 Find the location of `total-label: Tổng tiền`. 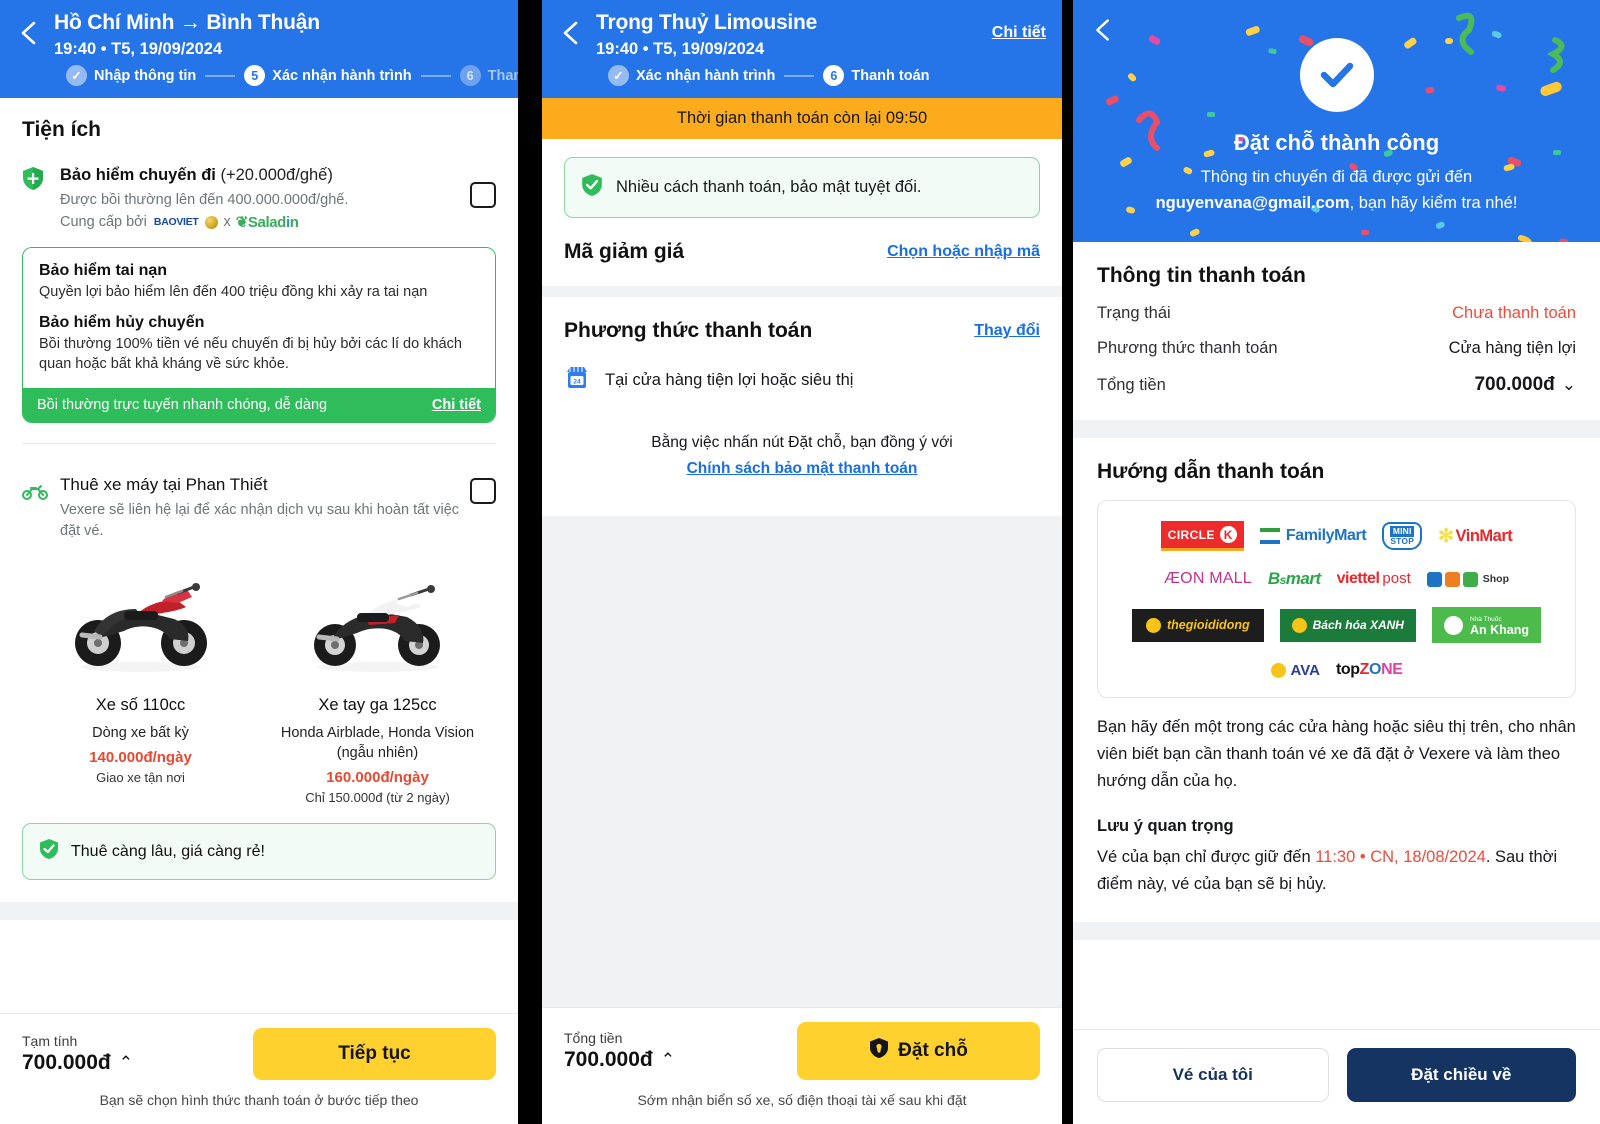

total-label: Tổng tiền is located at coordinates (593, 1038).